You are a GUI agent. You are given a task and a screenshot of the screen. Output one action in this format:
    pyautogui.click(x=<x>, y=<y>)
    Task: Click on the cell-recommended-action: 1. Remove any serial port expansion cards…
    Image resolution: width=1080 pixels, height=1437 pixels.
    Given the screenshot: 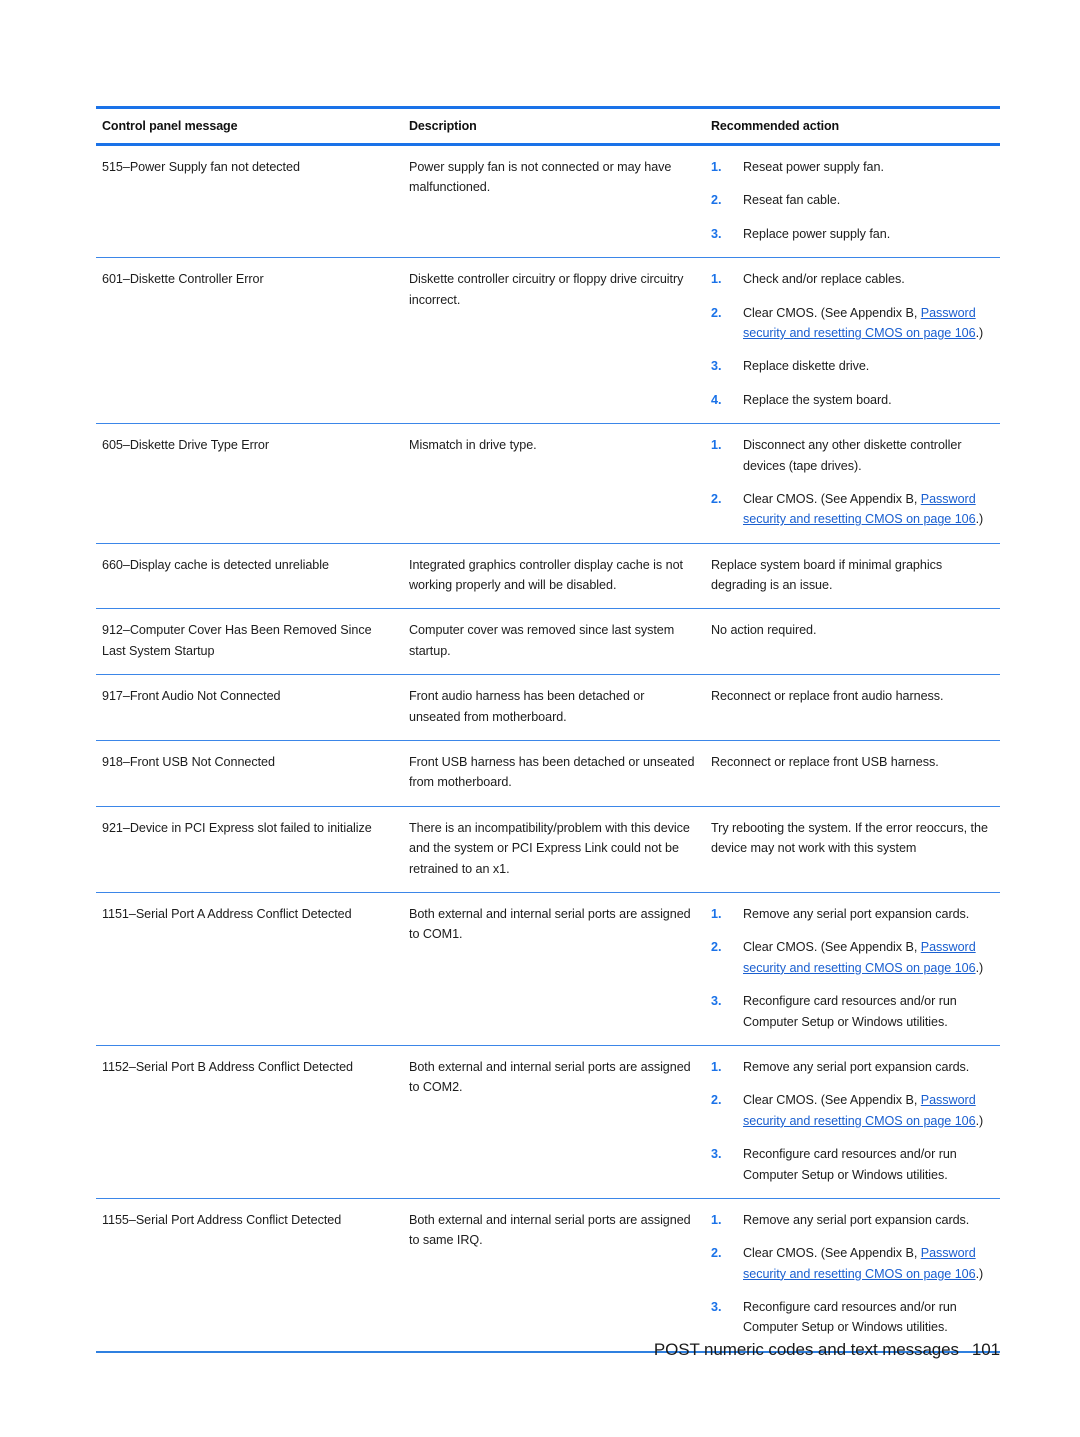 What is the action you would take?
    pyautogui.click(x=852, y=1275)
    